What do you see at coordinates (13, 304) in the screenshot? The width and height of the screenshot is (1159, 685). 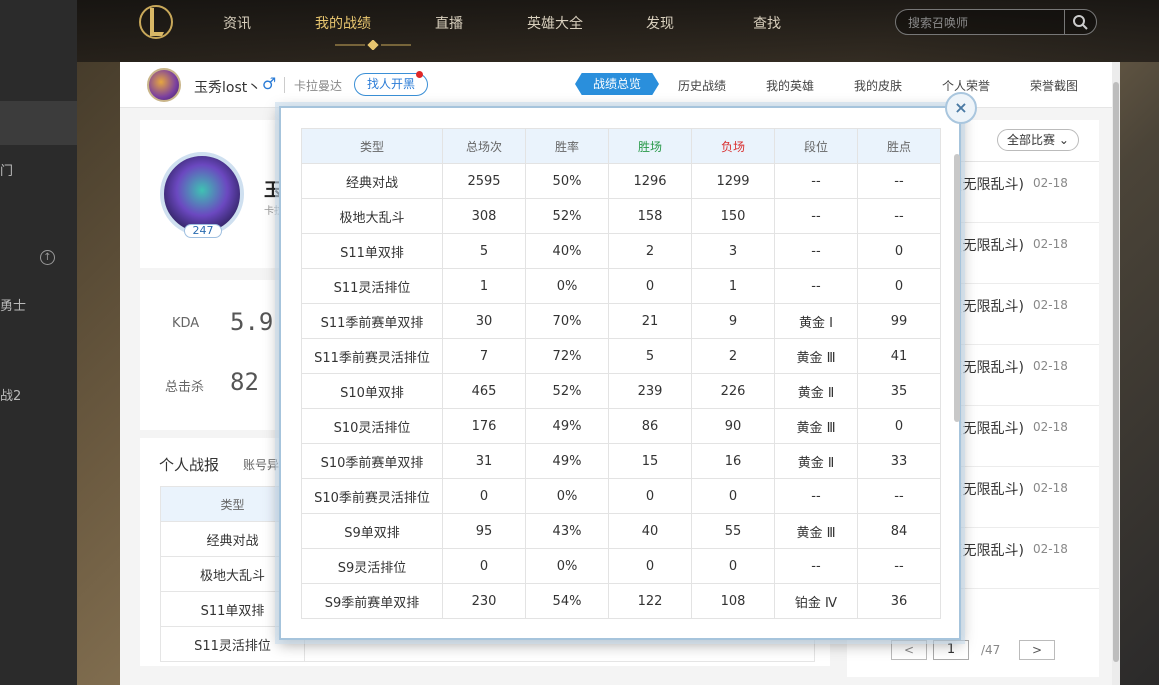 I see `sidebar-fragment: 勇士` at bounding box center [13, 304].